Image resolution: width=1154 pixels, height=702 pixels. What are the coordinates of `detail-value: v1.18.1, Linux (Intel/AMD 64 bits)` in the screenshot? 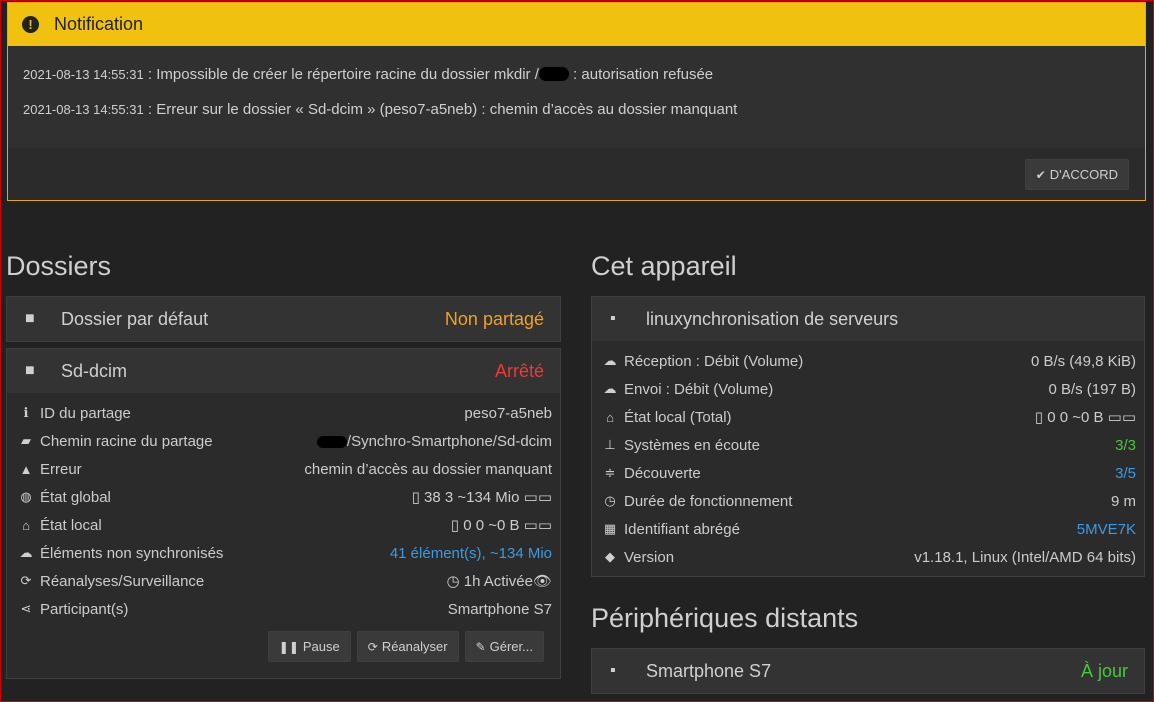 It's located at (1025, 557).